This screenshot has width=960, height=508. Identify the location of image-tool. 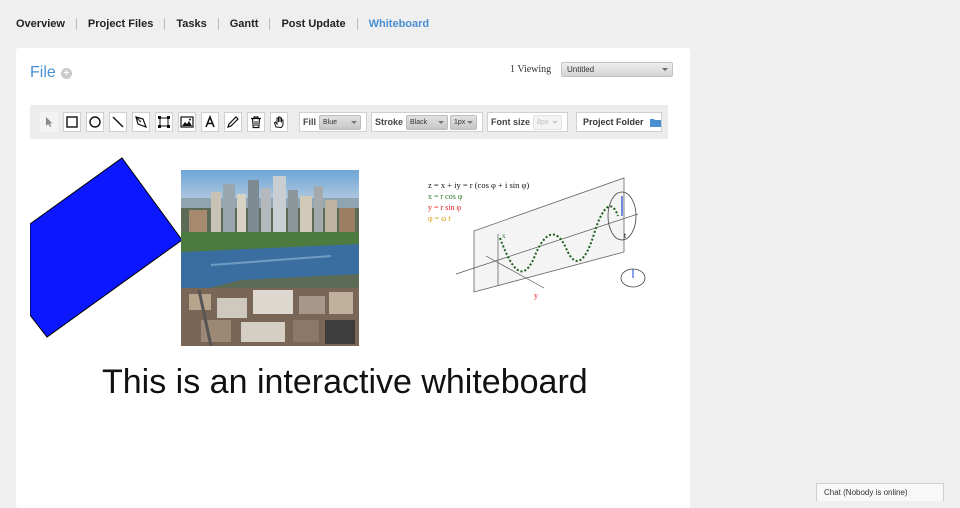
(187, 122).